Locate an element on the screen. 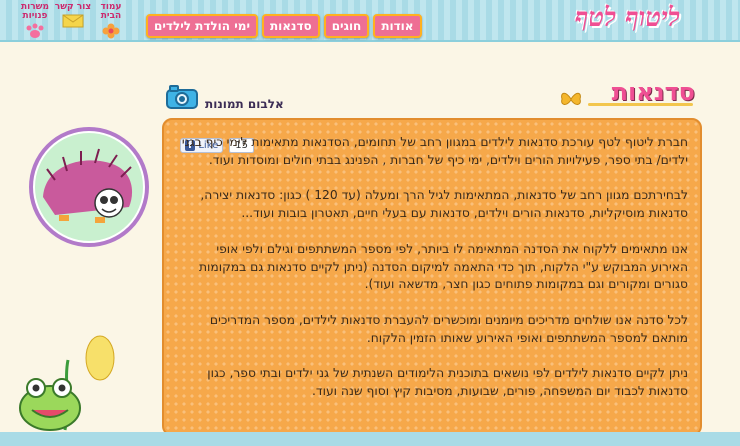 This screenshot has width=740, height=446. hedgehog-mascot is located at coordinates (89, 187).